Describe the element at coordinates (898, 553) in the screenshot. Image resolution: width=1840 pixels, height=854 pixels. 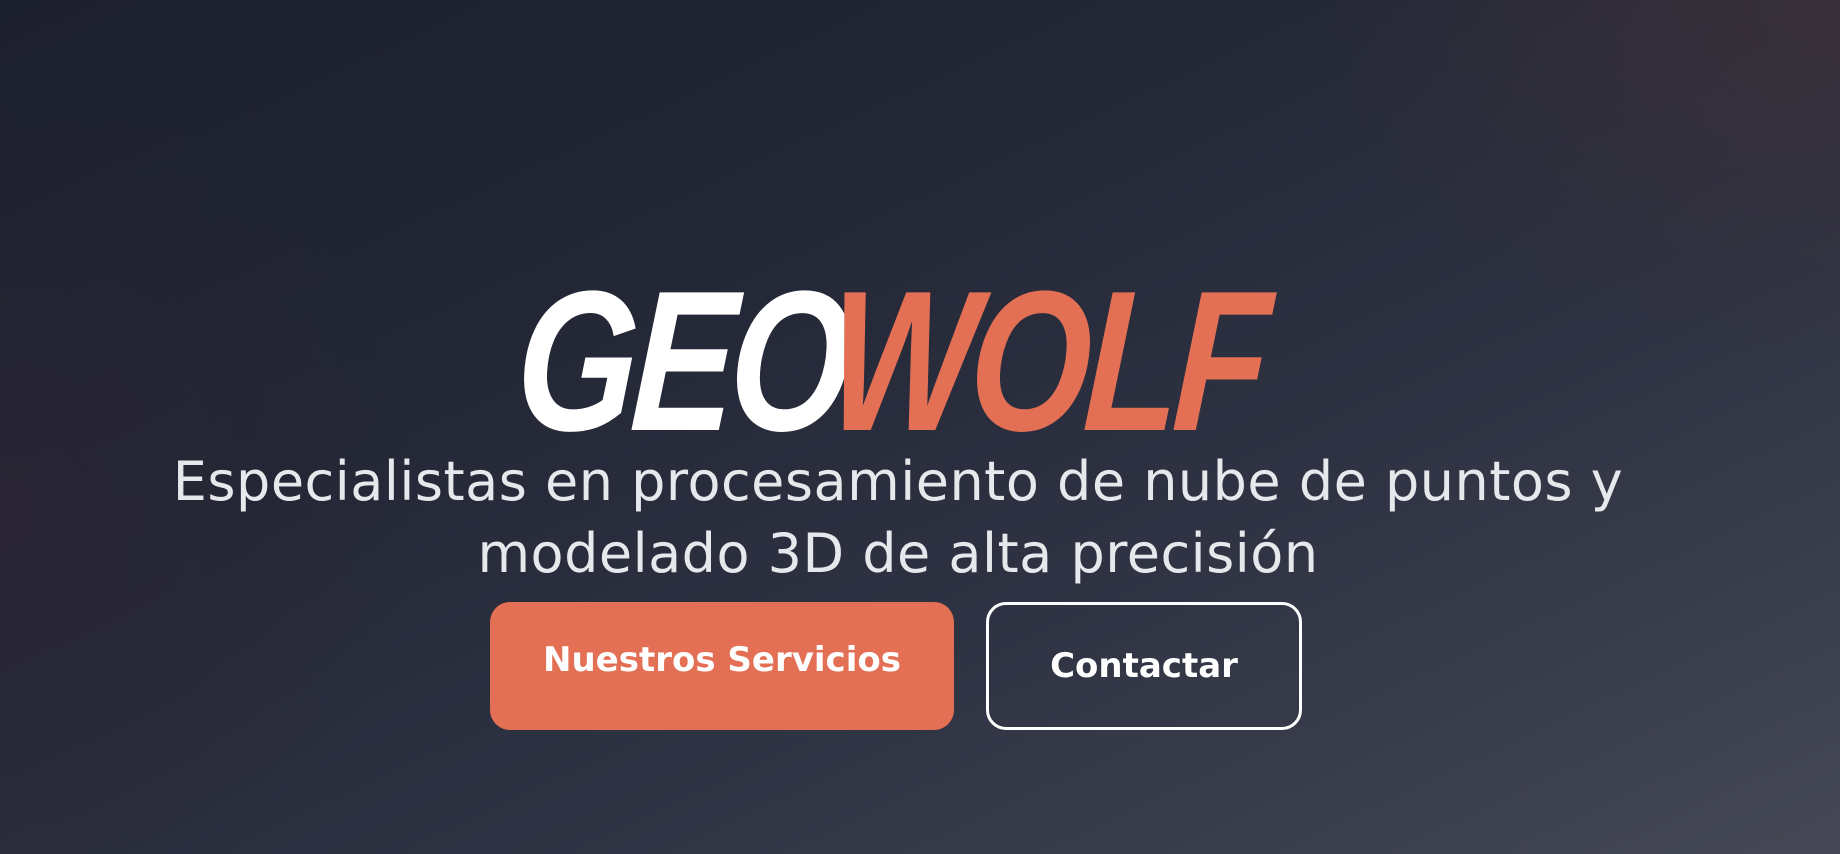
I see `tagline-line-2: modelado 3D de alta precisión` at that location.